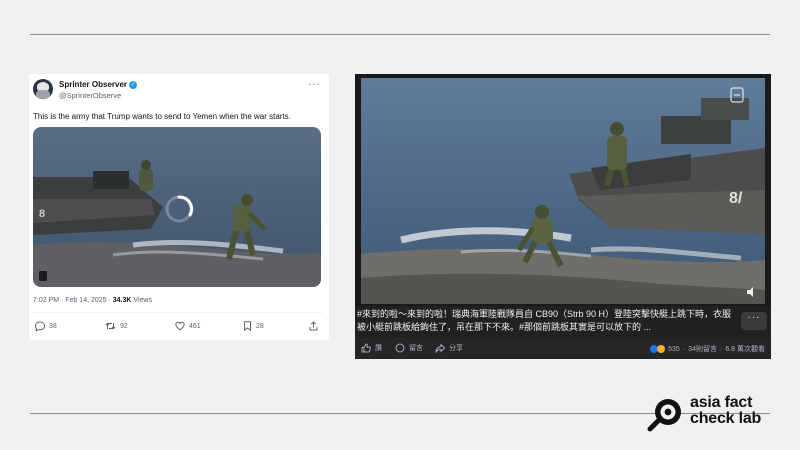  I want to click on like-count: 461, so click(195, 326).